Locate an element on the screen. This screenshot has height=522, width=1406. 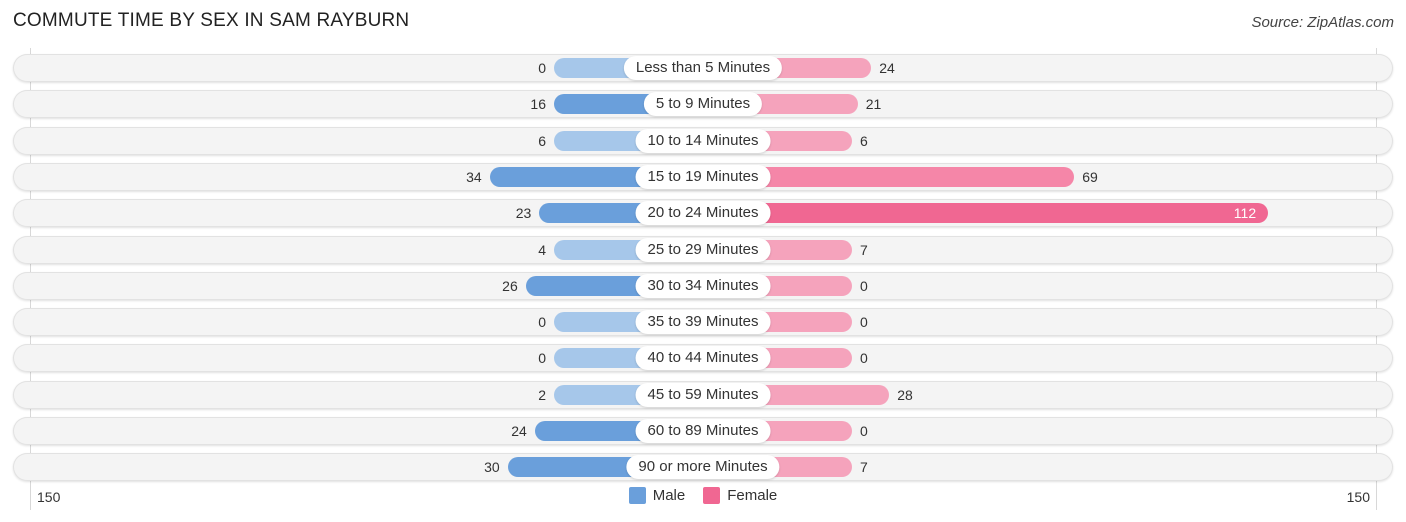
value-label-male: 4 is located at coordinates (542, 249).